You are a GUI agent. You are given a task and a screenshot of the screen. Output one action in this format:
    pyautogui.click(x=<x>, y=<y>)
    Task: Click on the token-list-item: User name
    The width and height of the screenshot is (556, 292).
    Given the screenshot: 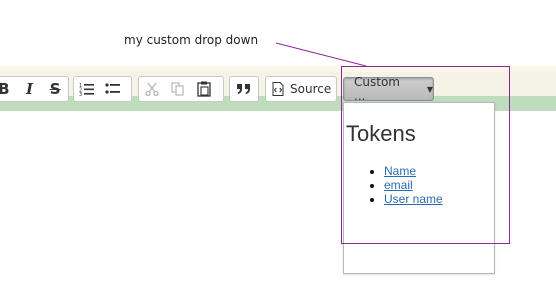 What is the action you would take?
    pyautogui.click(x=413, y=199)
    